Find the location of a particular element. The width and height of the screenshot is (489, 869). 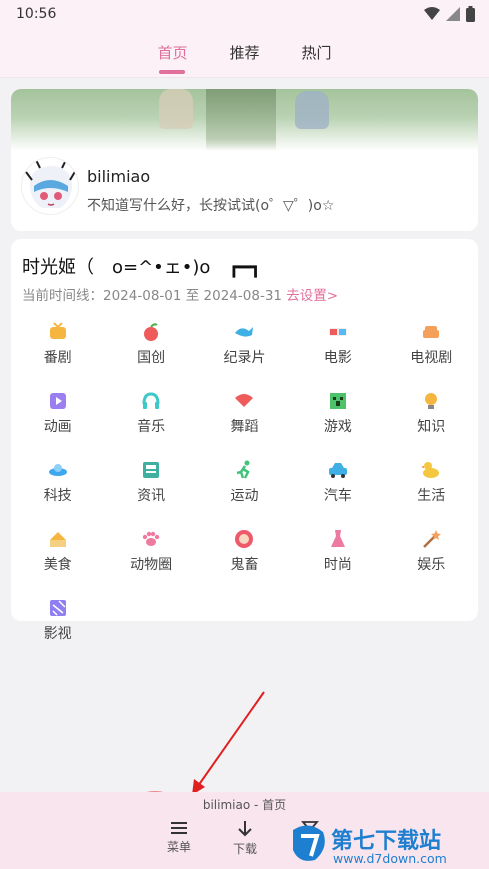

category-label: 运动 is located at coordinates (244, 496).